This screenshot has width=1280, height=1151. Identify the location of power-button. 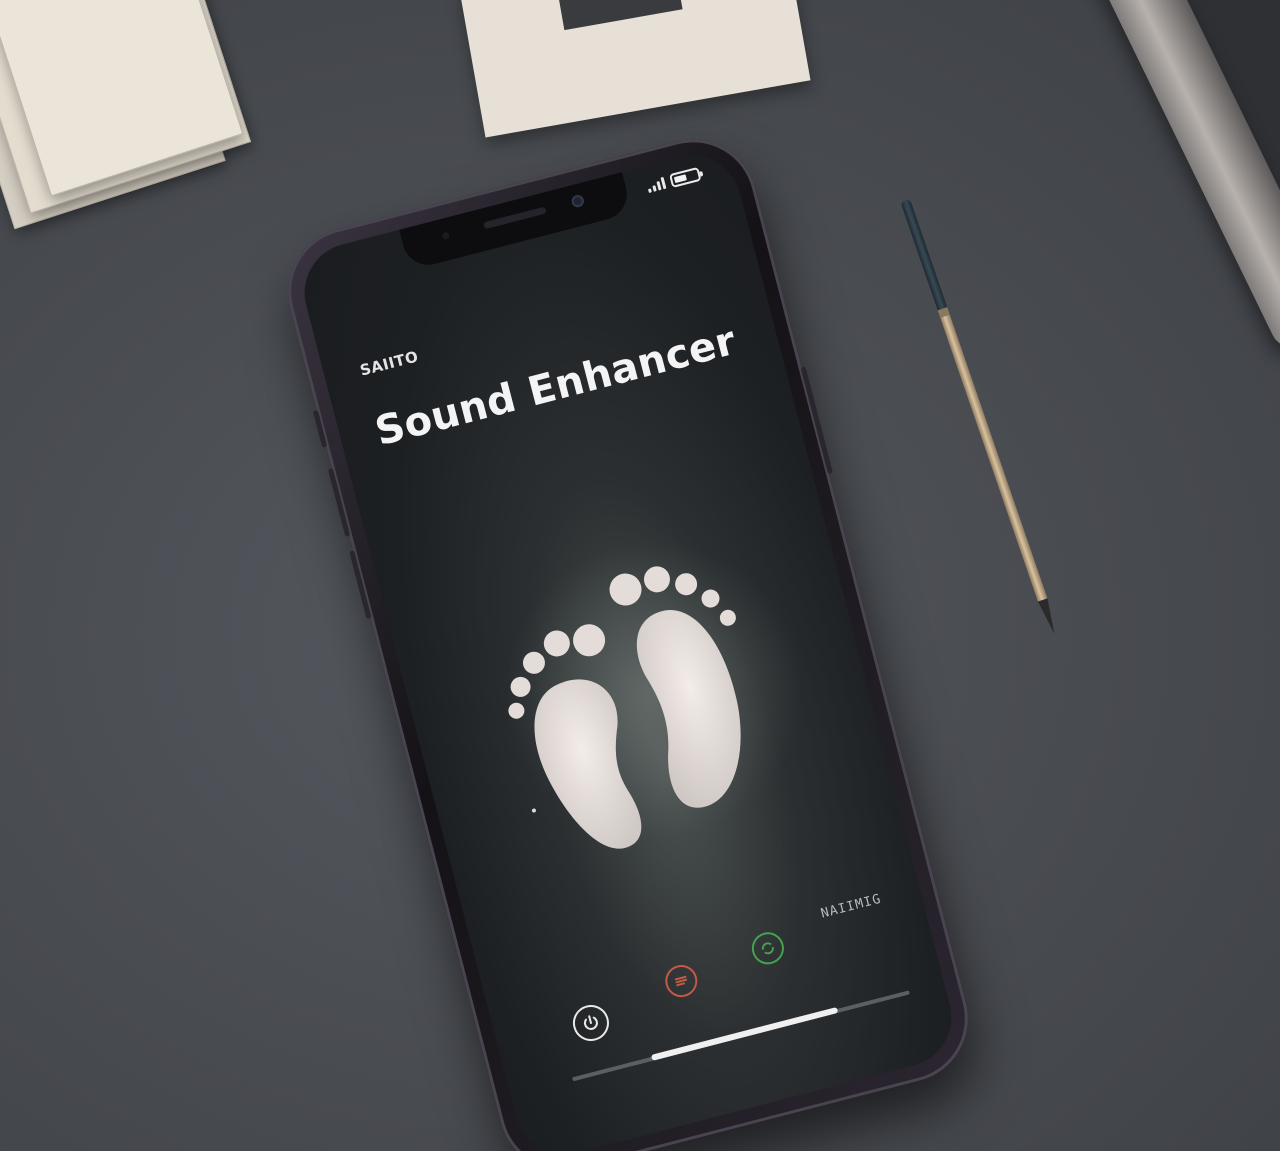
(591, 1023).